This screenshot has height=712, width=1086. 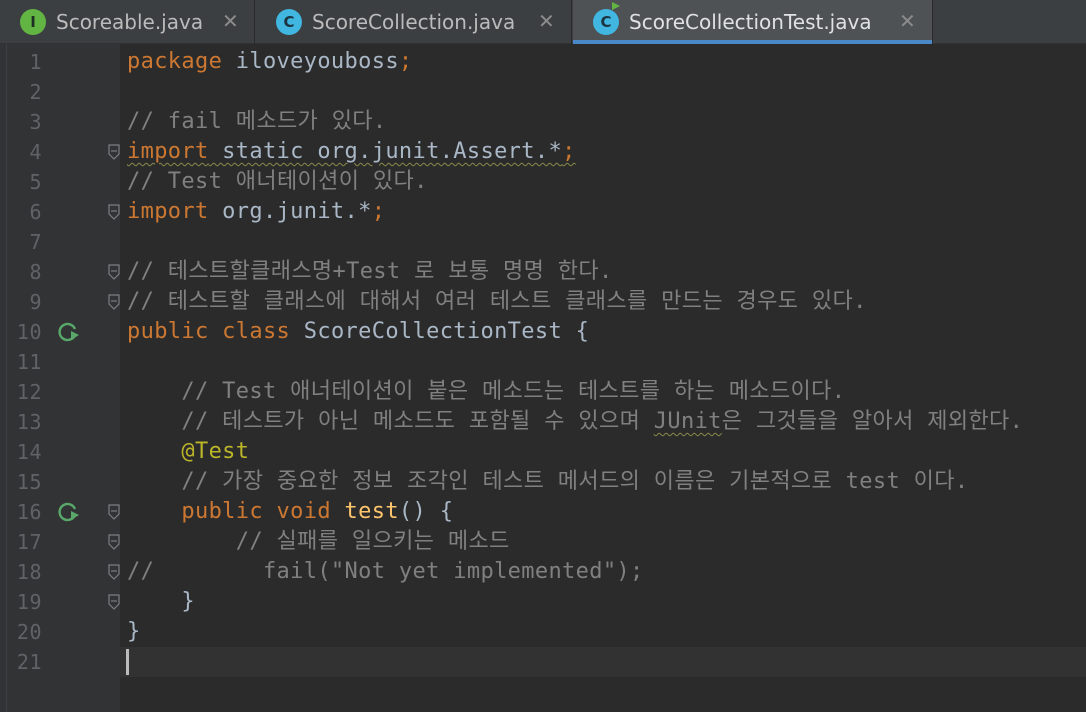 I want to click on code-line: 21, so click(x=543, y=662).